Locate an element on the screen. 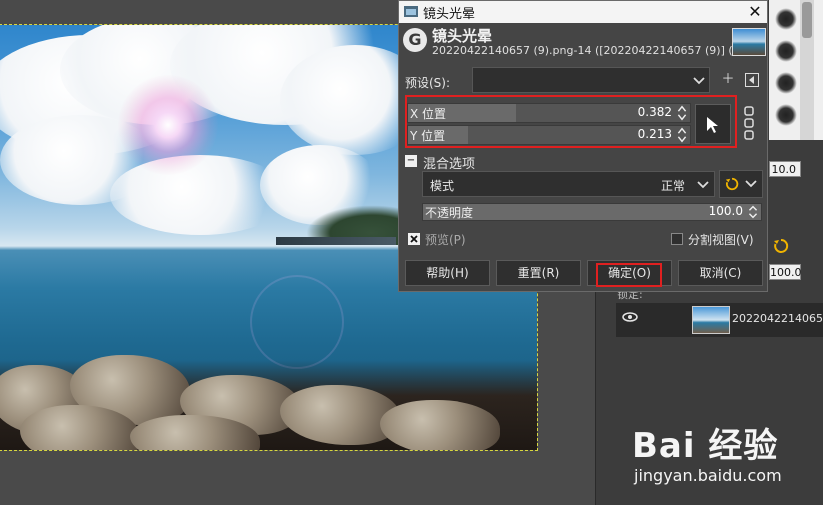 Image resolution: width=823 pixels, height=505 pixels. photo-pier is located at coordinates (336, 241).